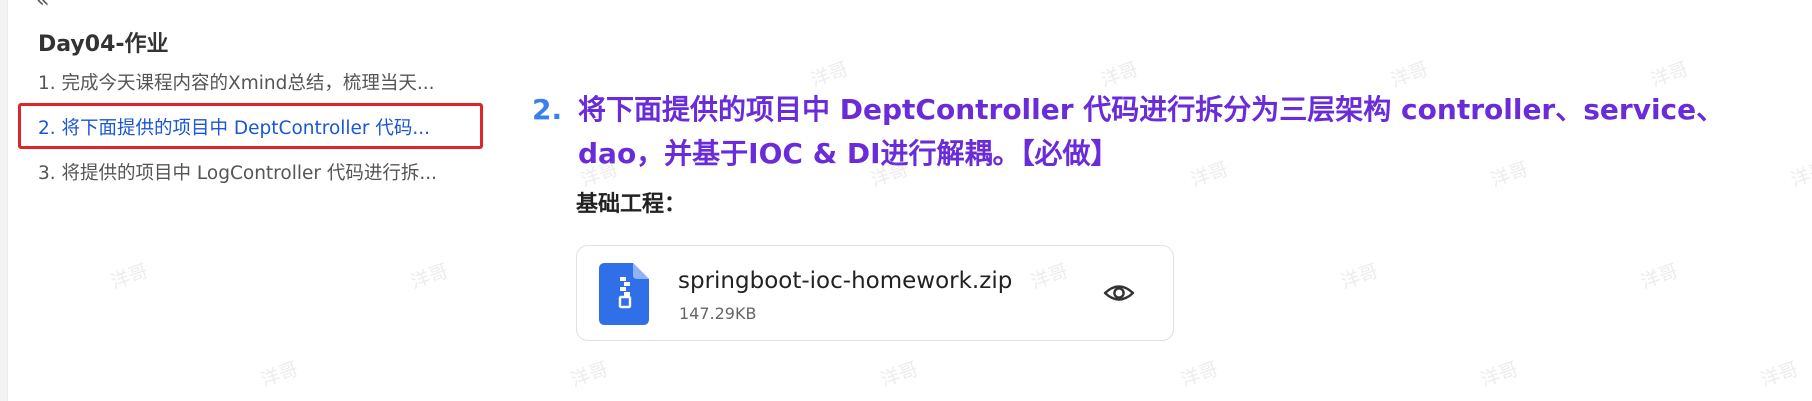  Describe the element at coordinates (250, 126) in the screenshot. I see `active-item-highlight` at that location.